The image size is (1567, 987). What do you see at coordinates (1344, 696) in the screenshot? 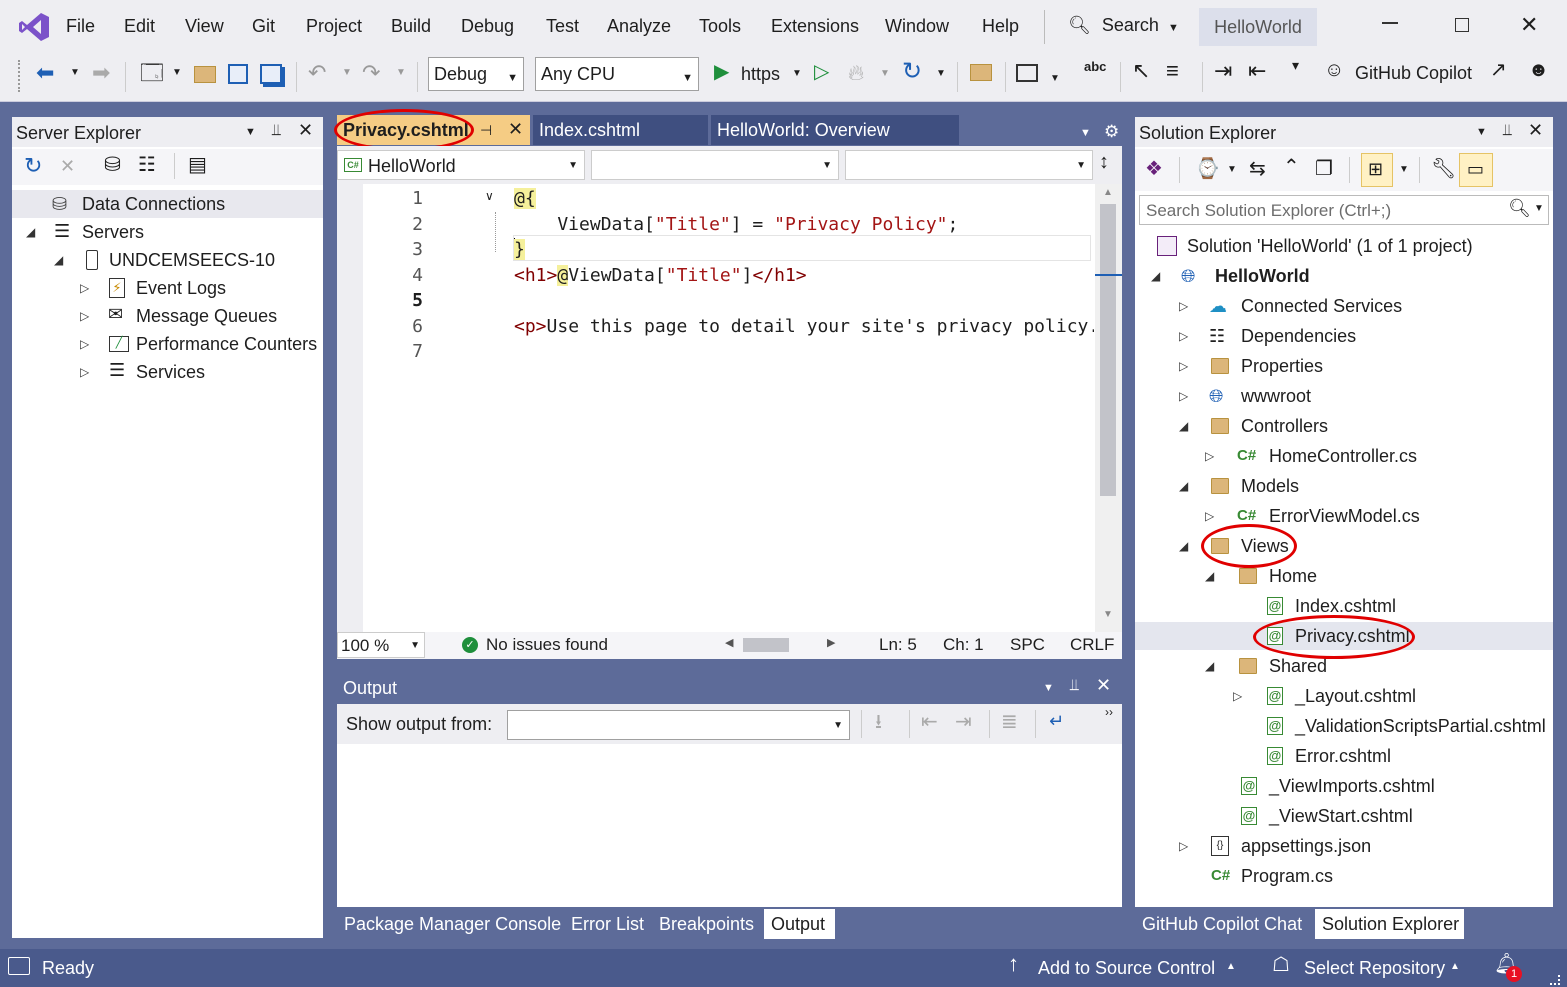
I see `tree-item-layout-cshtml: ▷ @ _Layout.cshtml` at bounding box center [1344, 696].